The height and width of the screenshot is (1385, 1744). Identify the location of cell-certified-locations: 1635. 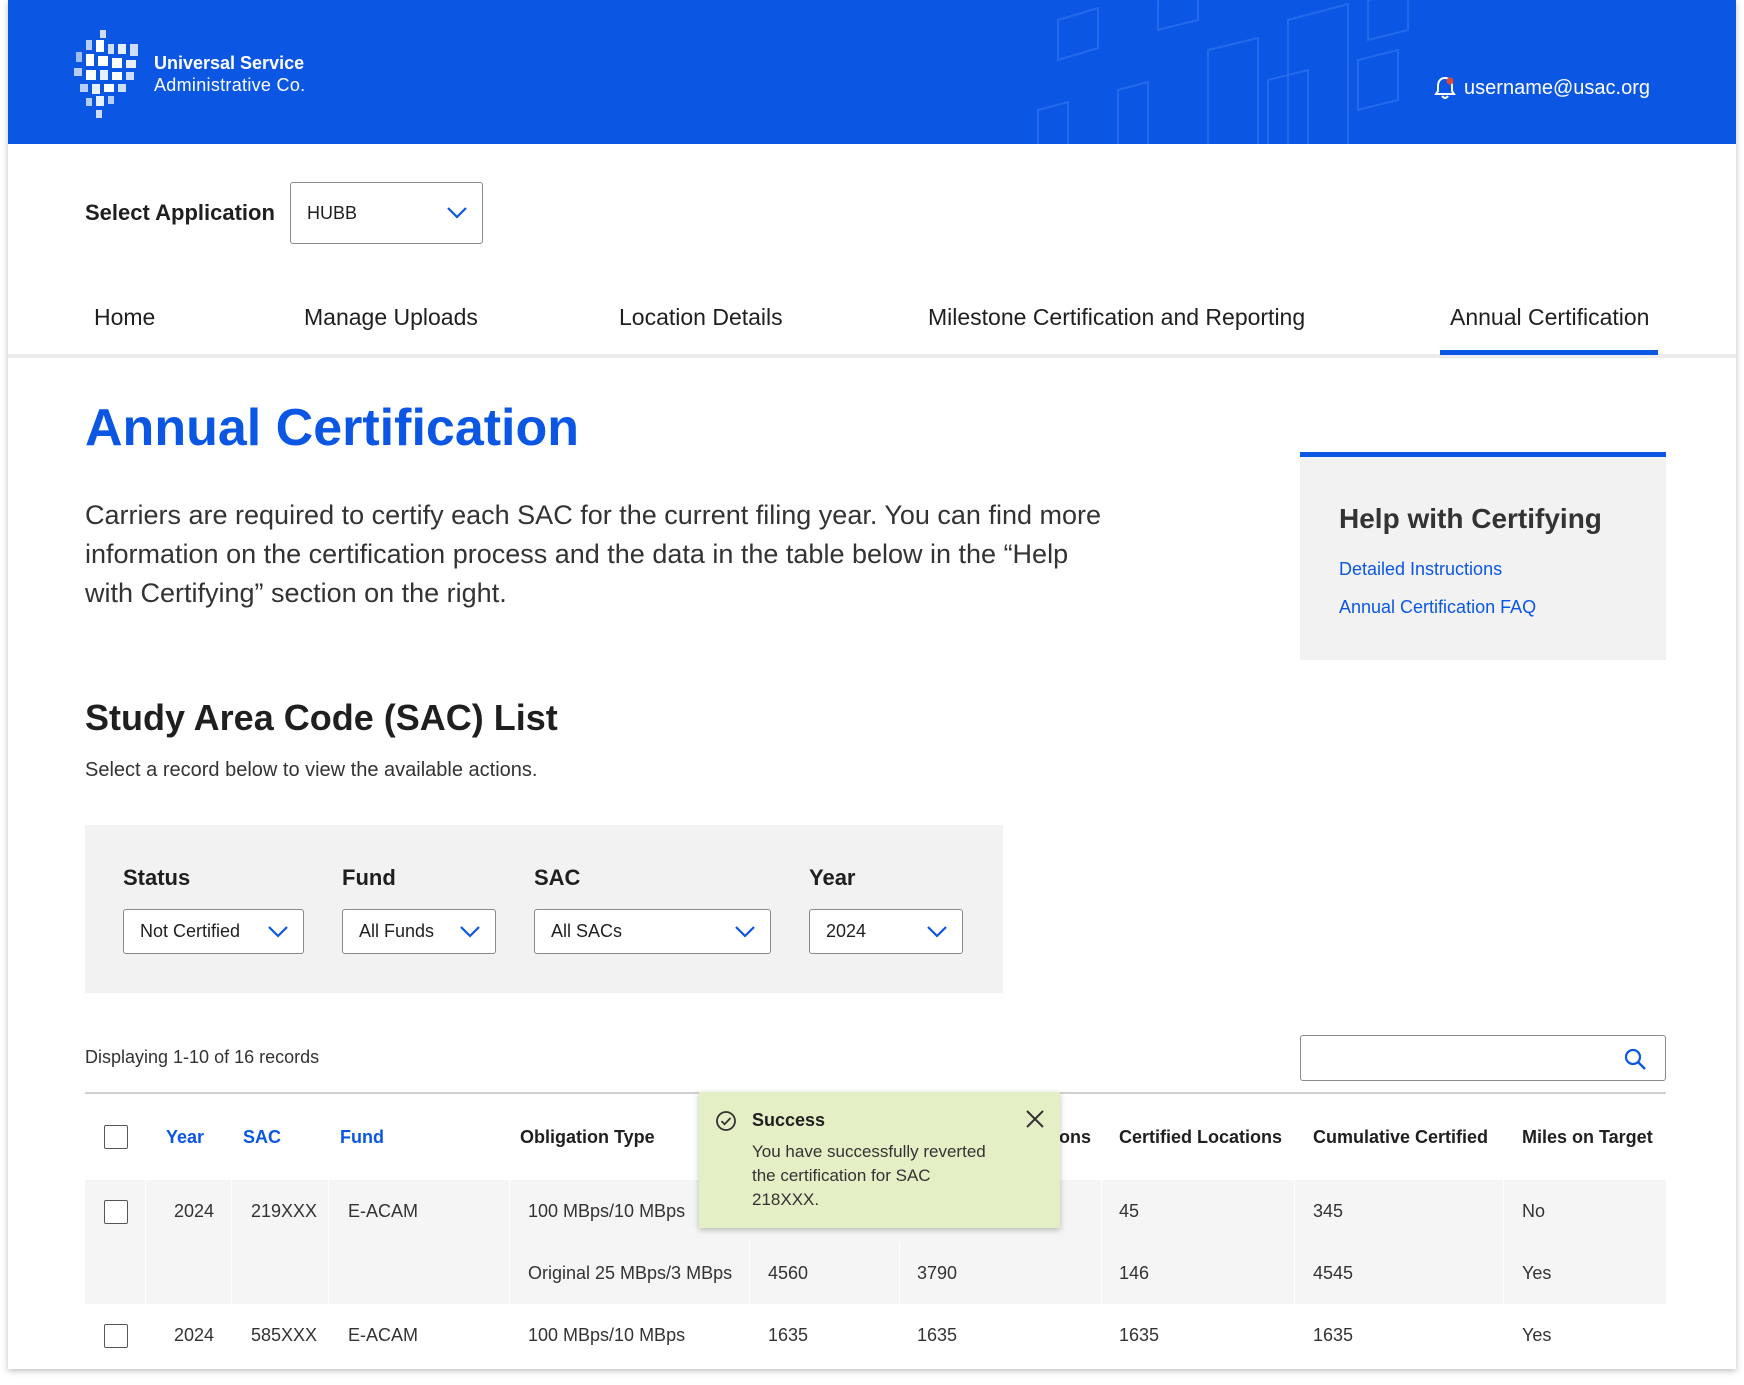
(1139, 1335).